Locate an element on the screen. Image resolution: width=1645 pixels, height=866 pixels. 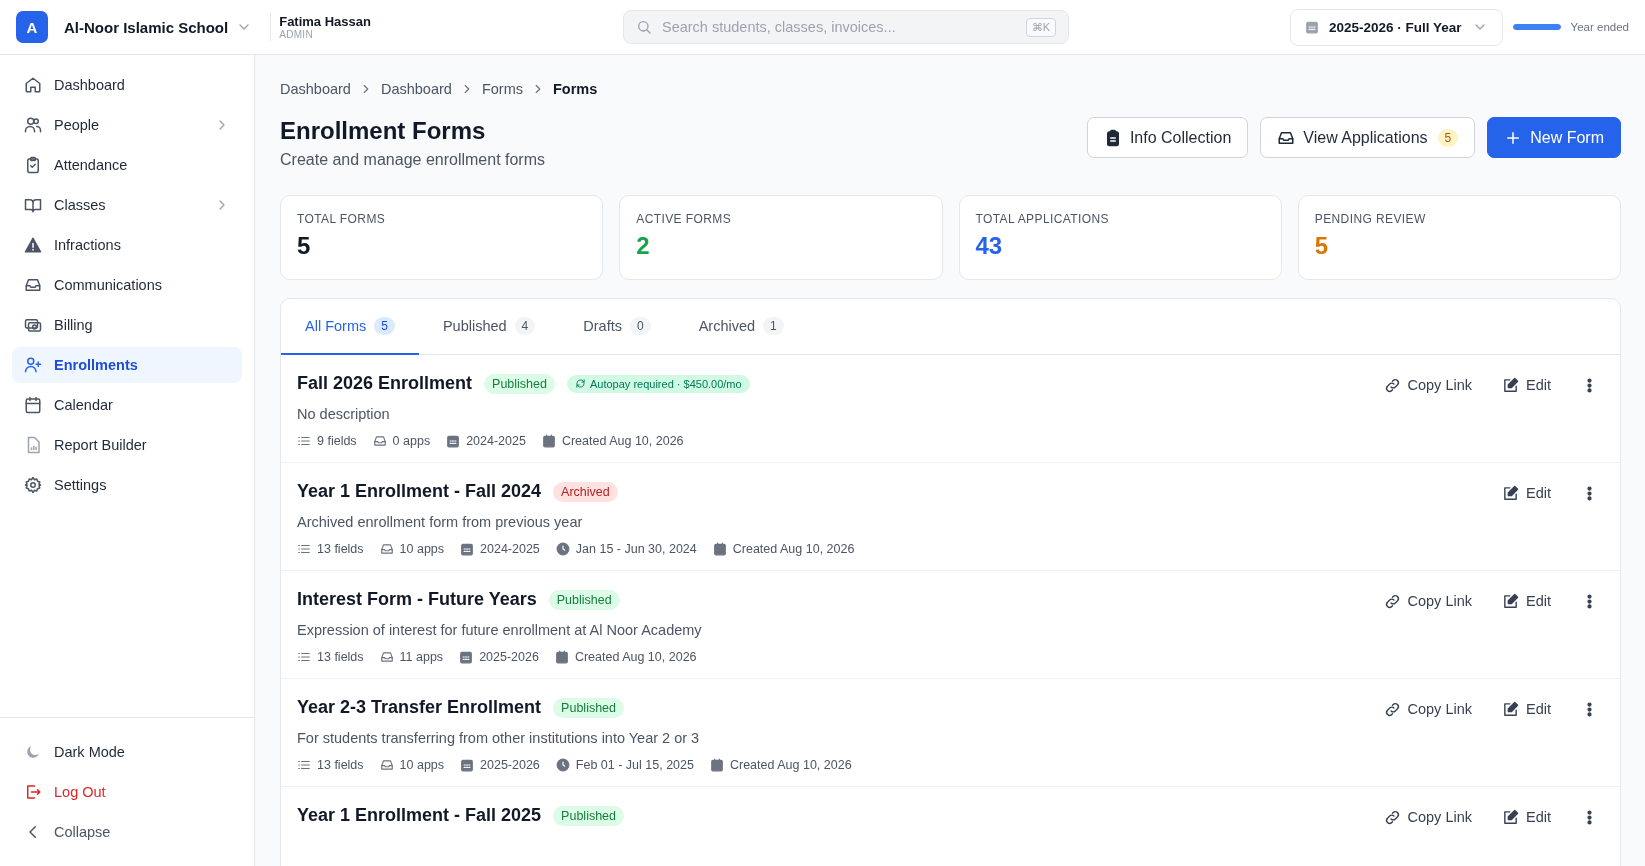
user-role: ADMIN is located at coordinates (296, 34).